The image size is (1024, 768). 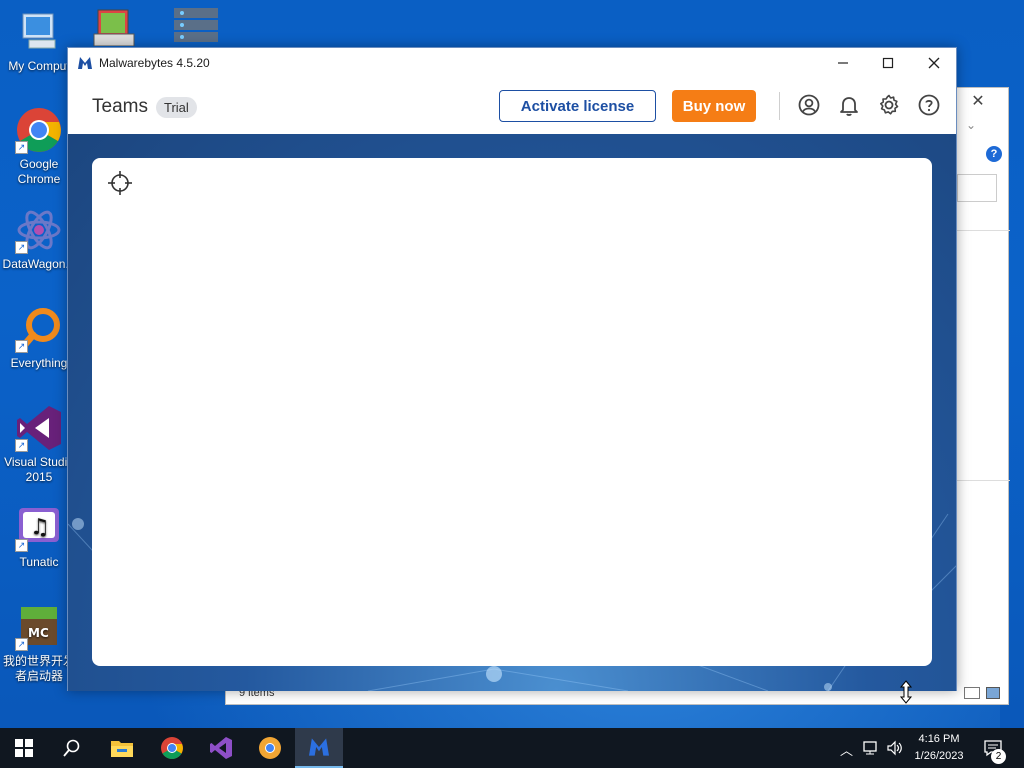 I want to click on desktop-icon-server, so click(x=195, y=26).